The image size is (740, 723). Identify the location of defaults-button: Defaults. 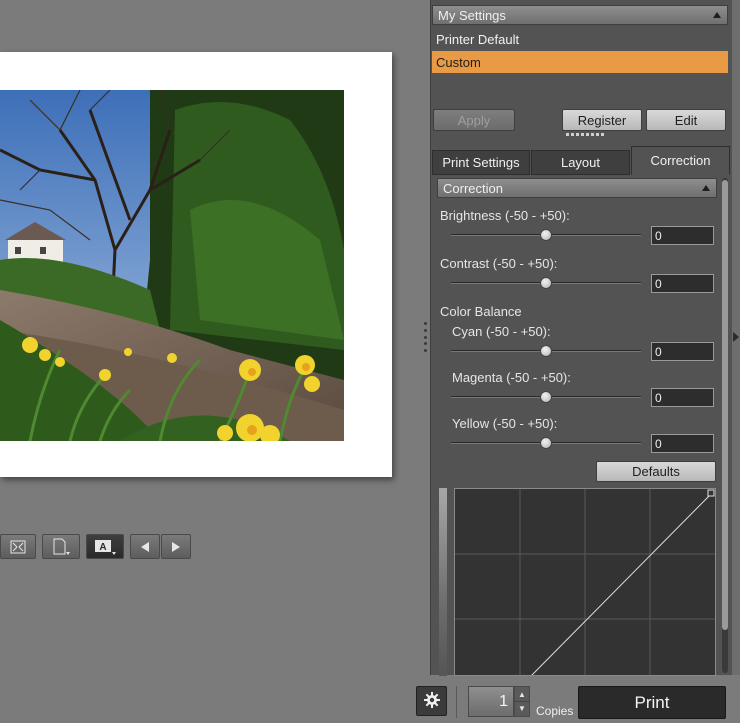
(656, 471).